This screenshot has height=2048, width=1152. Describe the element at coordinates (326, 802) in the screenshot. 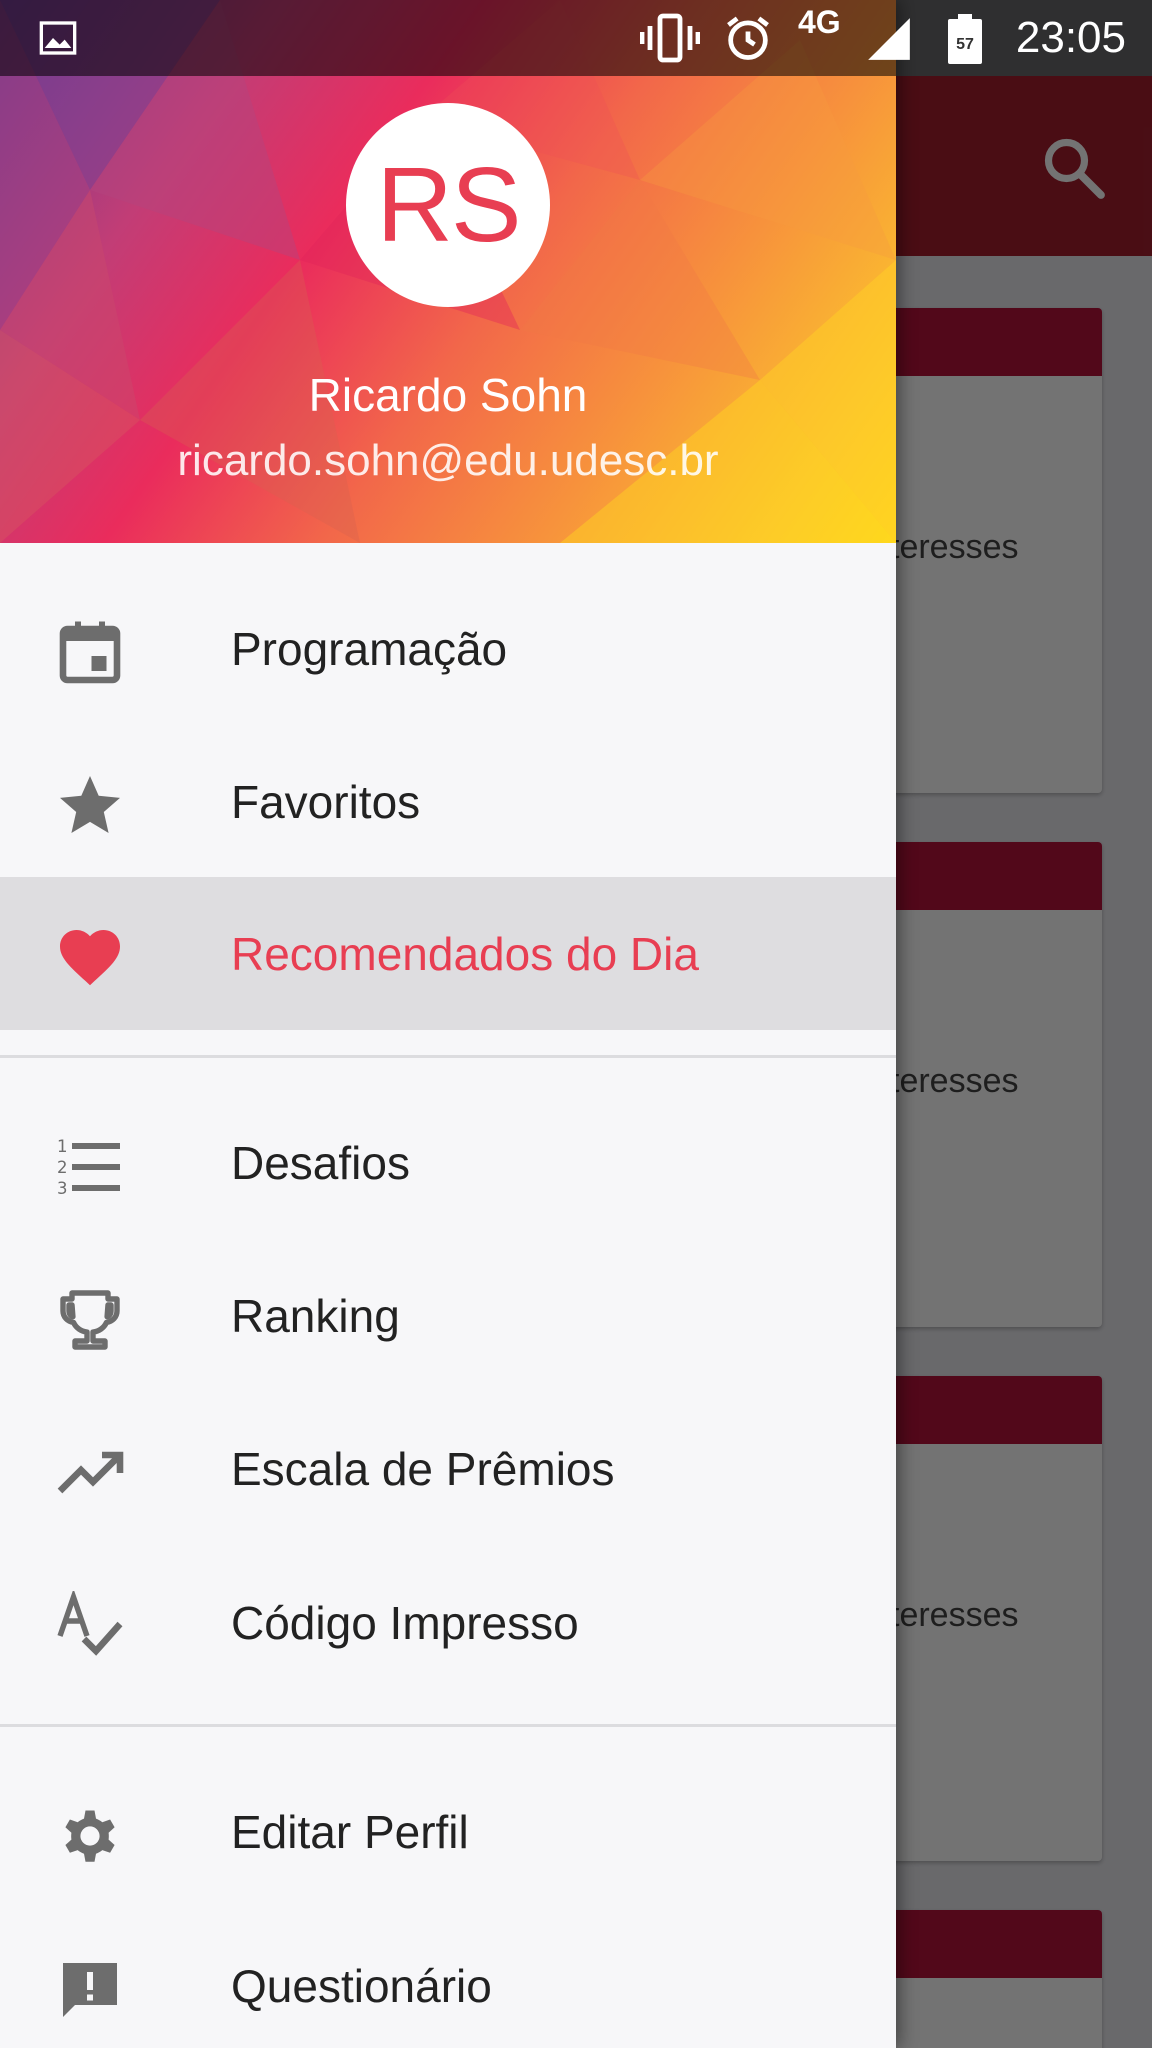

I see `menu-item-label: Favoritos` at that location.